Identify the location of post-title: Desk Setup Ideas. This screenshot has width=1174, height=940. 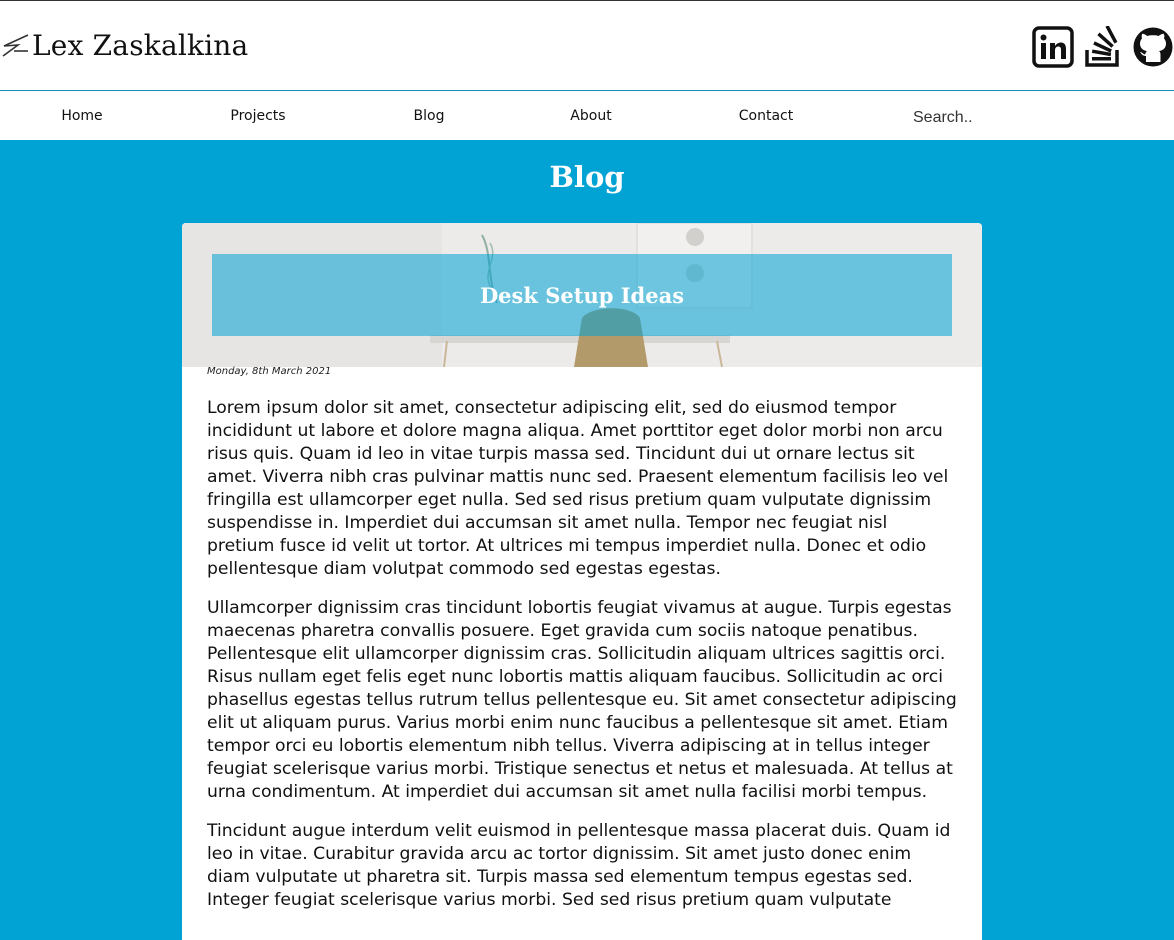
(582, 295).